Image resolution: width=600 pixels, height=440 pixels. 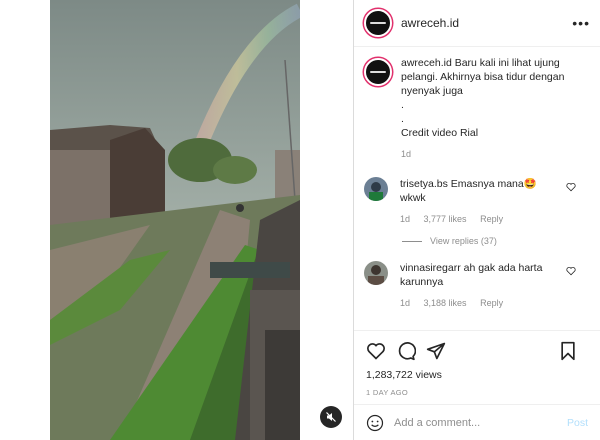 What do you see at coordinates (477, 23) in the screenshot?
I see `post-header: awreceh.id •••` at bounding box center [477, 23].